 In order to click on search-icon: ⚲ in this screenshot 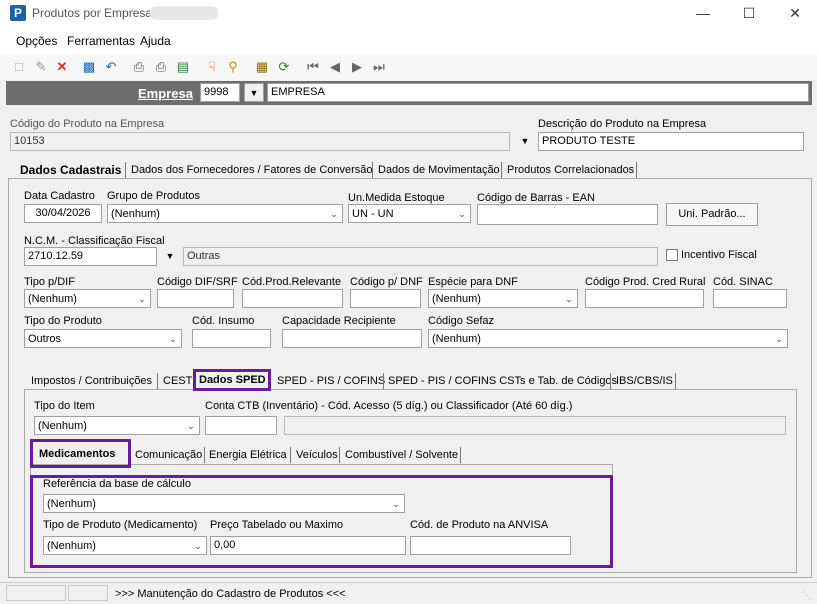, I will do `click(233, 67)`.